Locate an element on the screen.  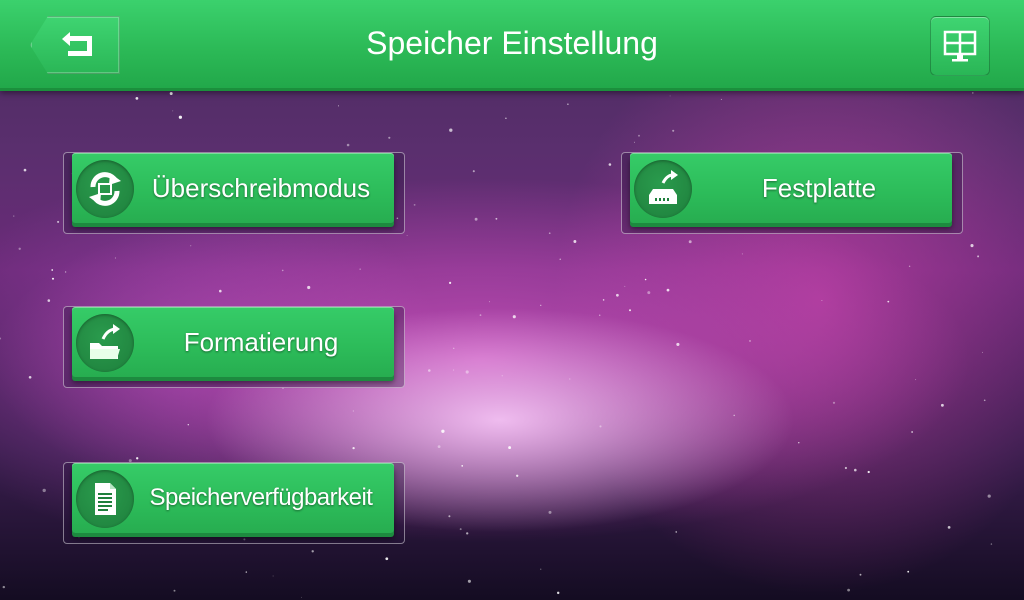
format-tile: Formatierung is located at coordinates (234, 347).